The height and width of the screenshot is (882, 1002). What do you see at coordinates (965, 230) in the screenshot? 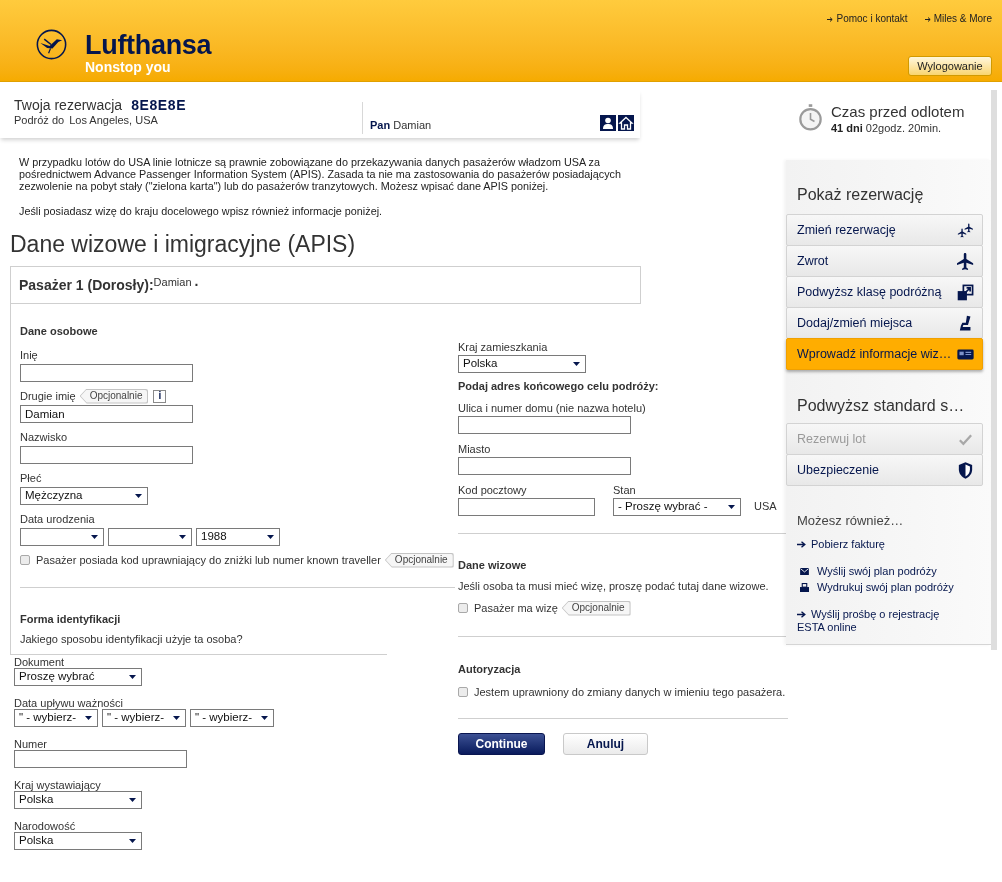
I see `two-planes-icon` at bounding box center [965, 230].